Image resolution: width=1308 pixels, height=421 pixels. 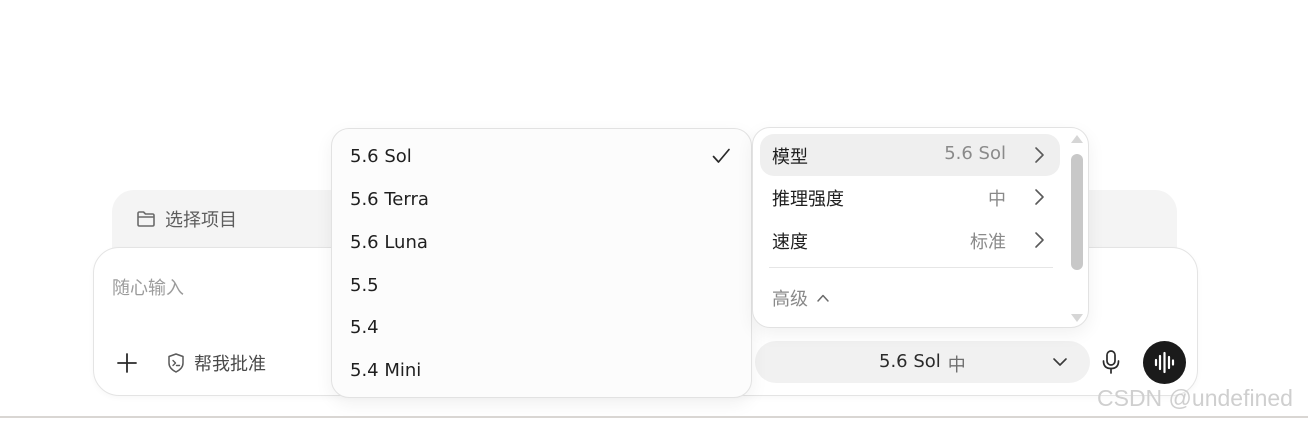 I want to click on chevron-up-icon, so click(x=823, y=298).